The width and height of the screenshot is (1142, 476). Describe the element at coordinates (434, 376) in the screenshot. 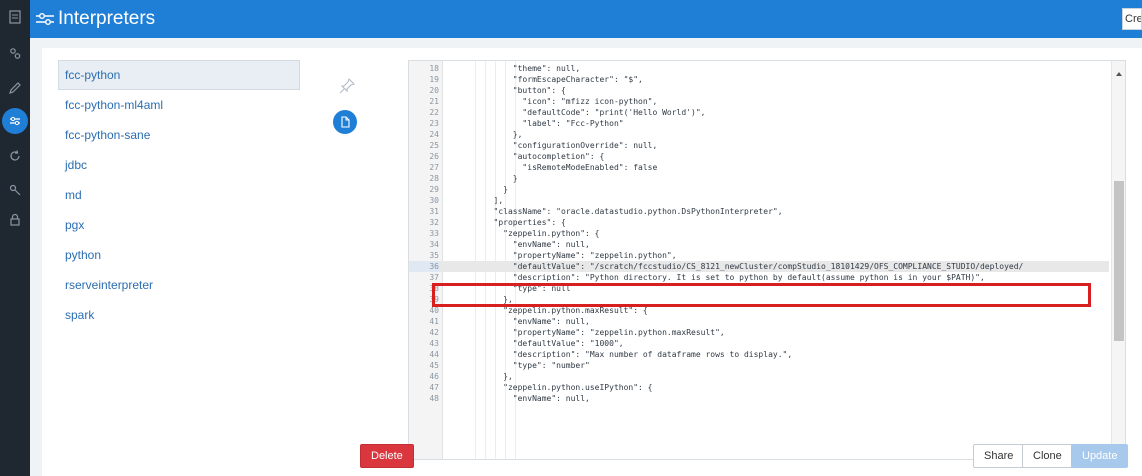

I see `line-number: 46` at that location.